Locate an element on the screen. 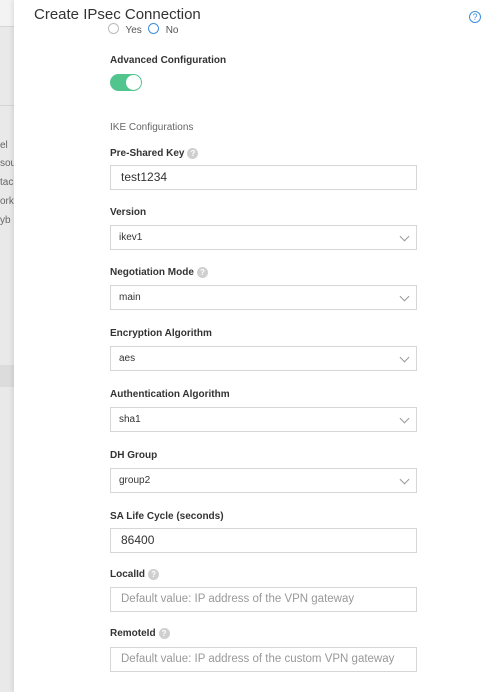 This screenshot has height=692, width=481. backdrop-text: sou is located at coordinates (7, 163).